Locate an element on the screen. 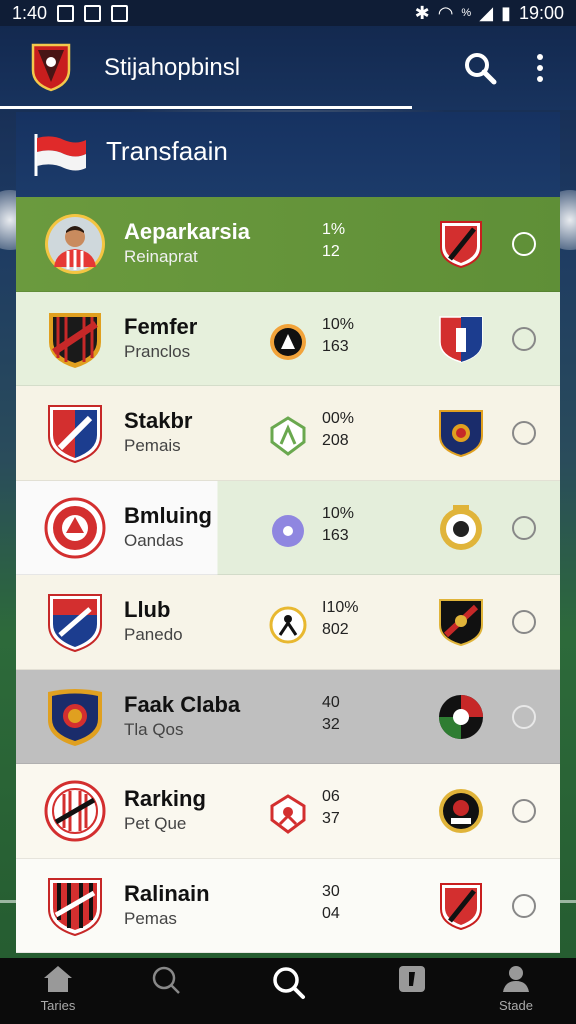  stat-percent: 30 is located at coordinates (331, 891).